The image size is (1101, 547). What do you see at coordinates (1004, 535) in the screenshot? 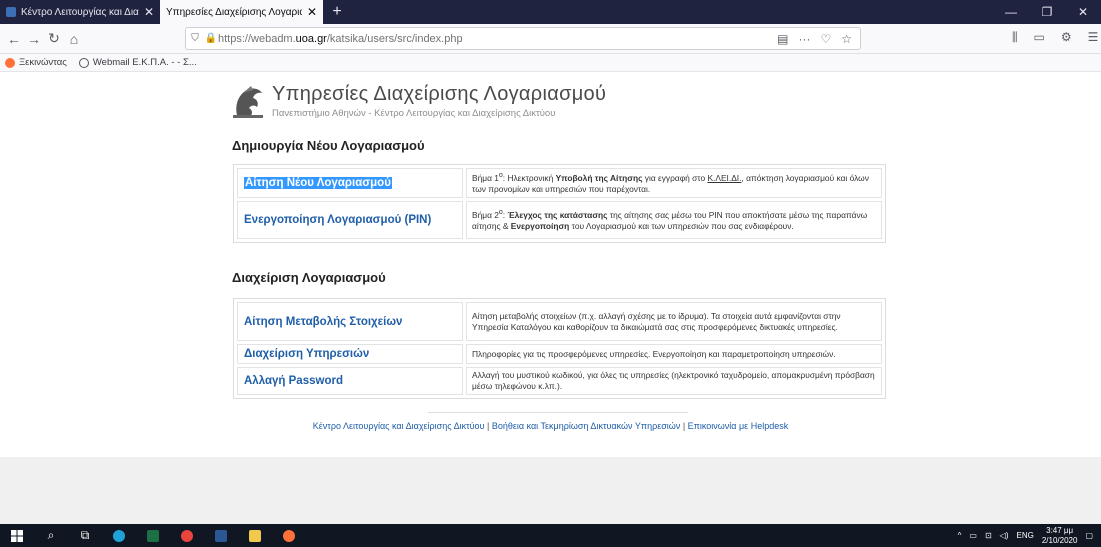
I see `volume-icon: ◁)` at bounding box center [1004, 535].